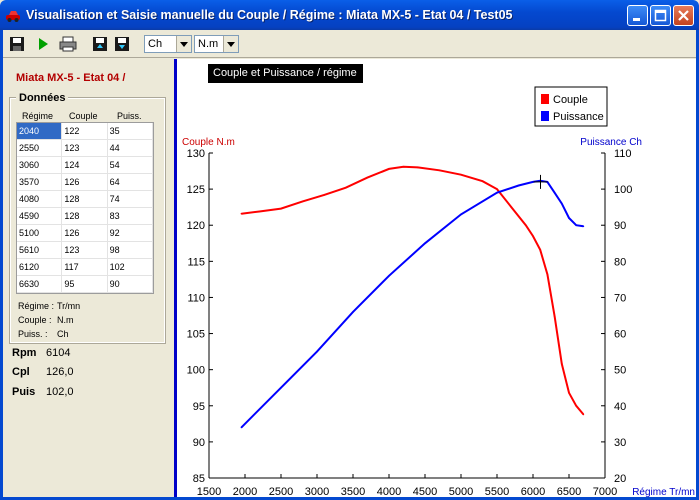 Image resolution: width=699 pixels, height=500 pixels. I want to click on x-tick-label: 5000, so click(461, 492).